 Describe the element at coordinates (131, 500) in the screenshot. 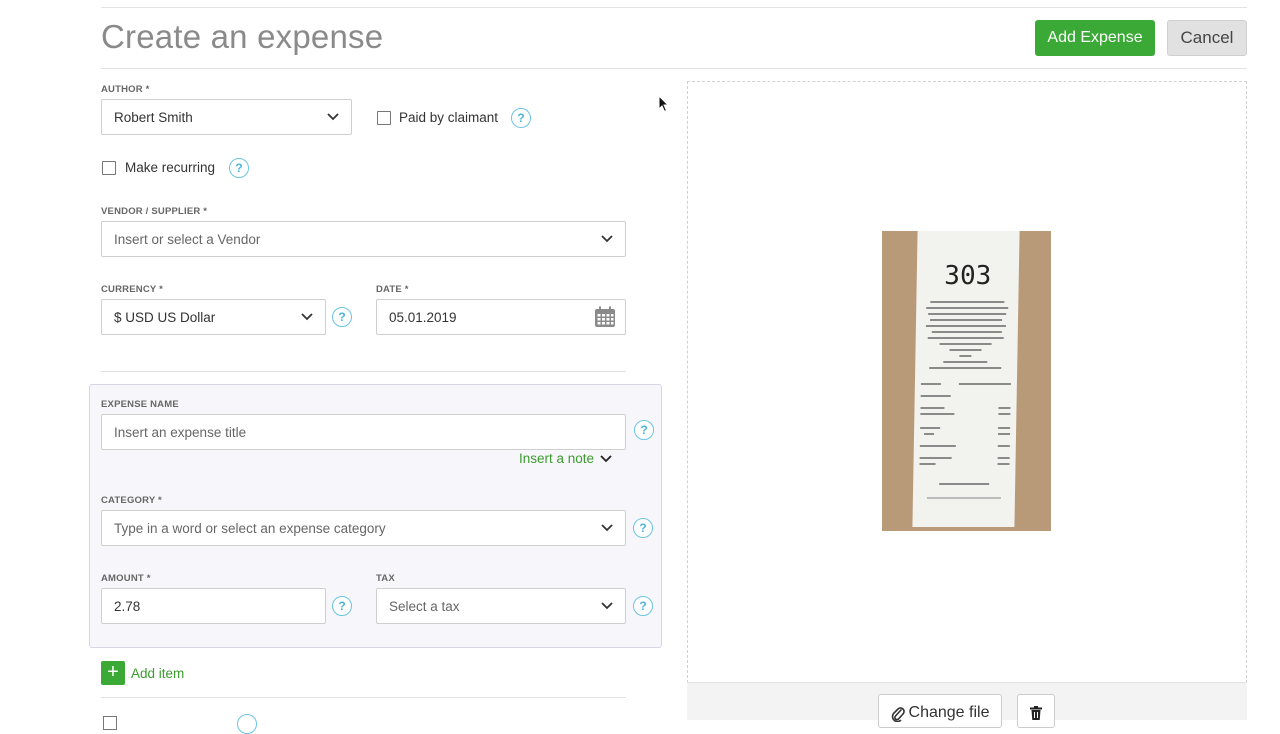

I see `category-label: CATEGORY *` at that location.